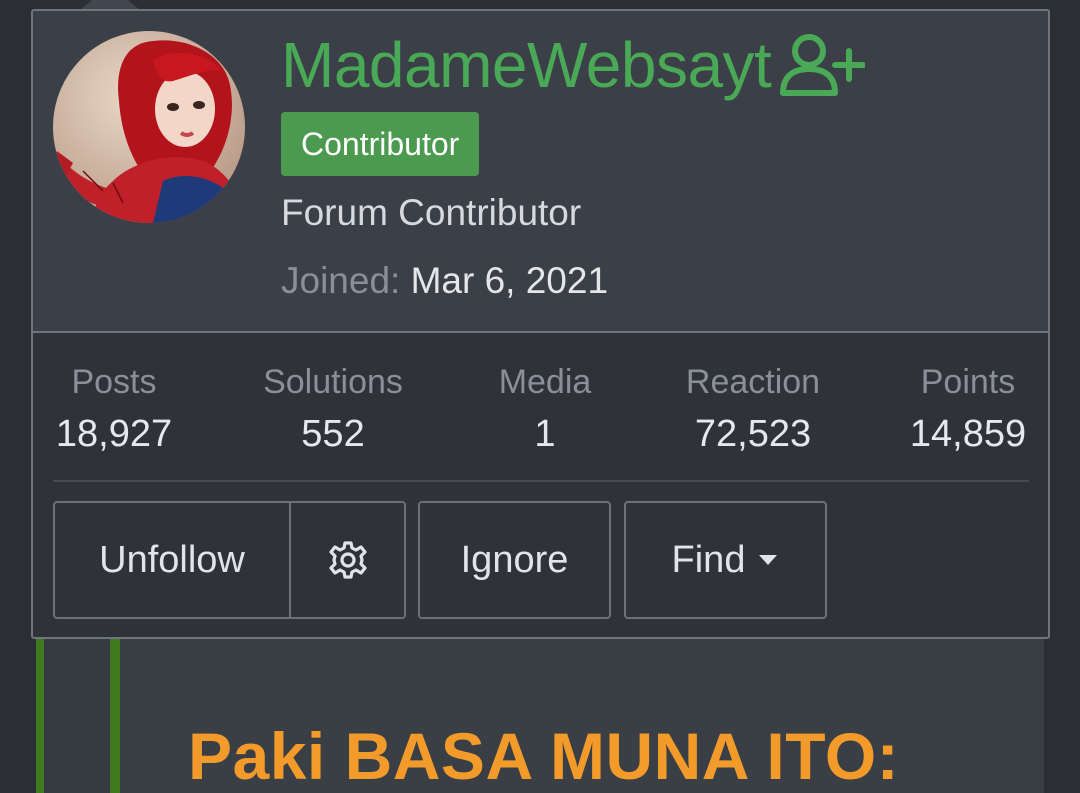  What do you see at coordinates (509, 280) in the screenshot?
I see `joined-value: Mar 6, 2021` at bounding box center [509, 280].